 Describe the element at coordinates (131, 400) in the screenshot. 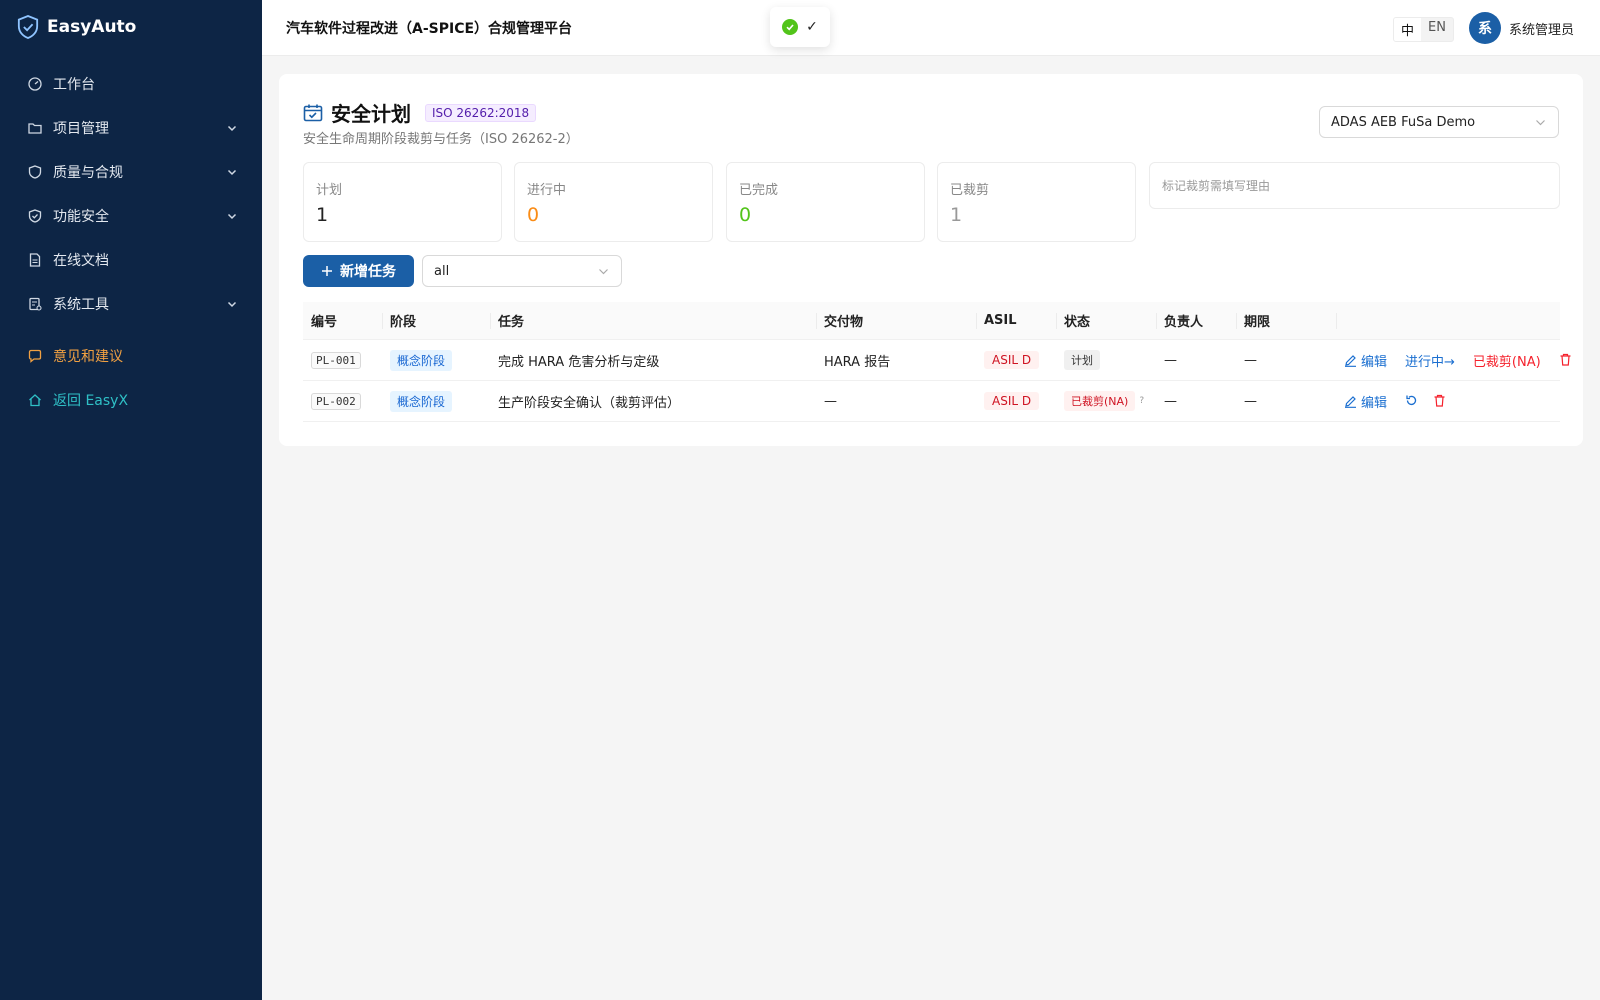

I see `sidebar-item-back-easyx: 返回 EasyX` at that location.